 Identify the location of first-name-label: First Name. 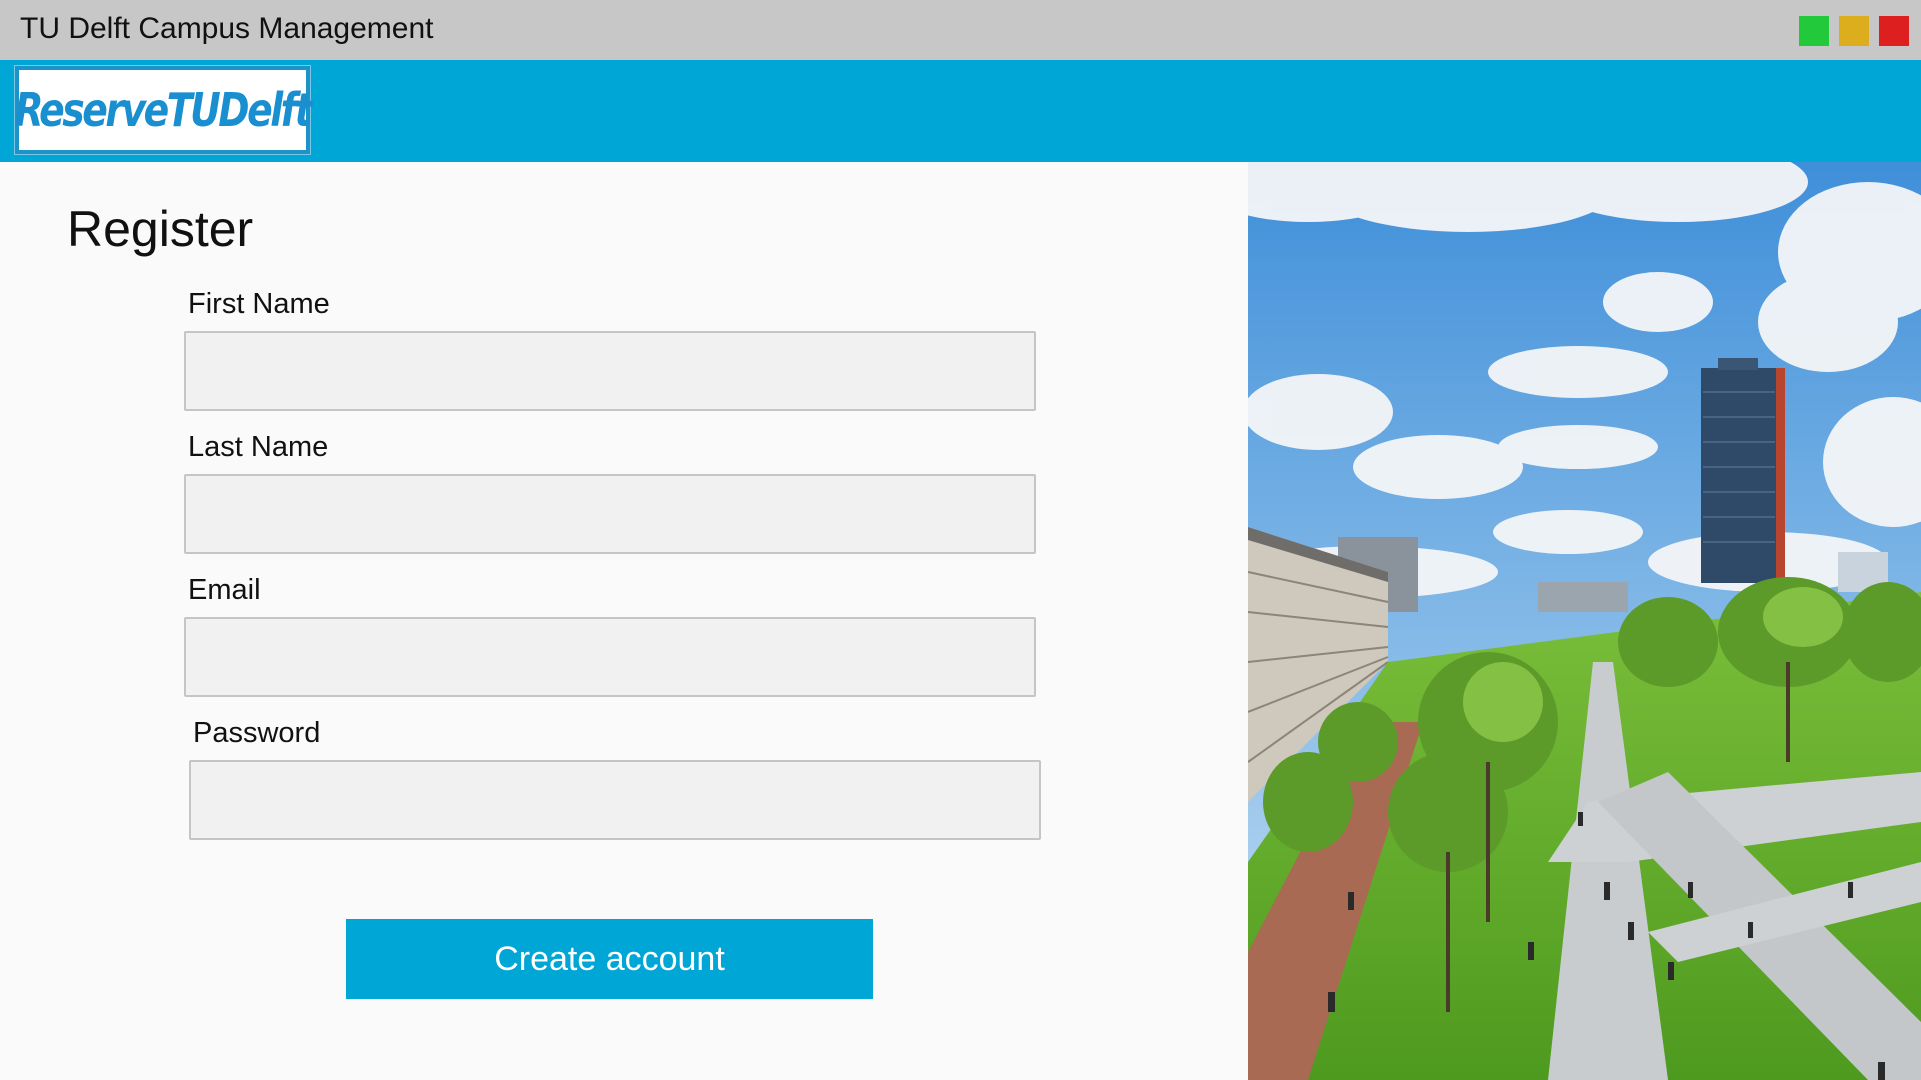
(259, 304).